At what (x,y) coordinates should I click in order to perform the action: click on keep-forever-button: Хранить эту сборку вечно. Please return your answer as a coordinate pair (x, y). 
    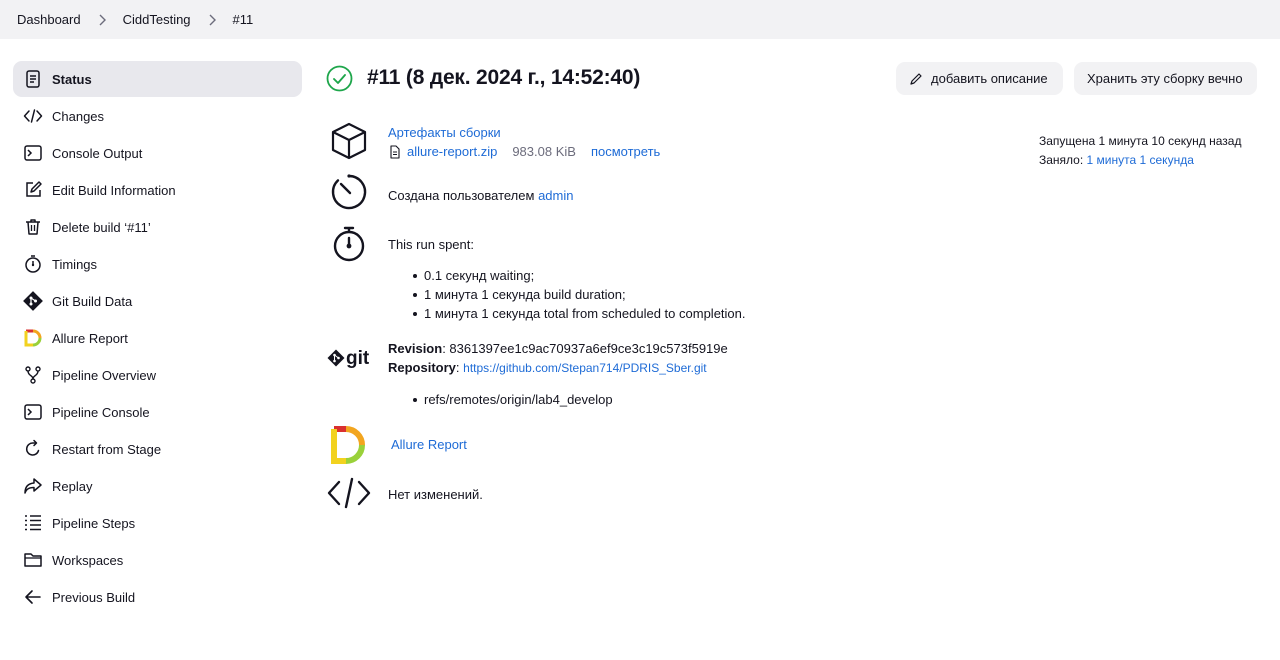
    Looking at the image, I should click on (1165, 78).